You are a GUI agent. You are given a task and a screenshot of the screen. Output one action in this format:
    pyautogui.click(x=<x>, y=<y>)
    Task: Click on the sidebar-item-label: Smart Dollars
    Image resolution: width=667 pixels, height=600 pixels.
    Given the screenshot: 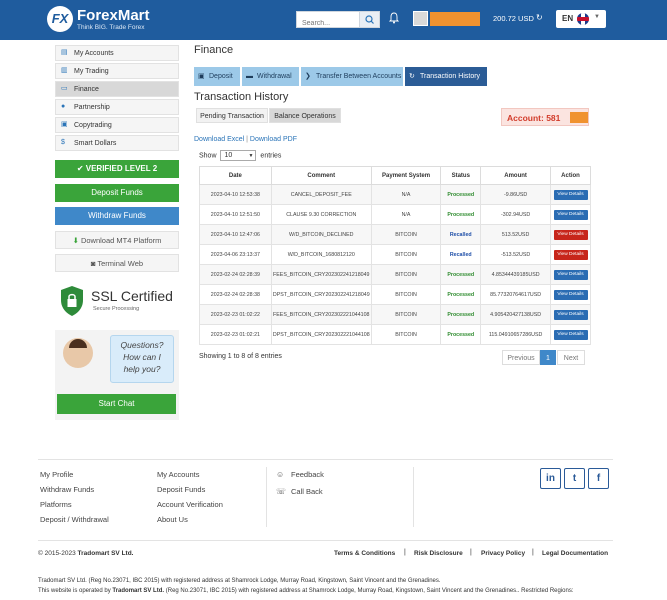 What is the action you would take?
    pyautogui.click(x=95, y=143)
    